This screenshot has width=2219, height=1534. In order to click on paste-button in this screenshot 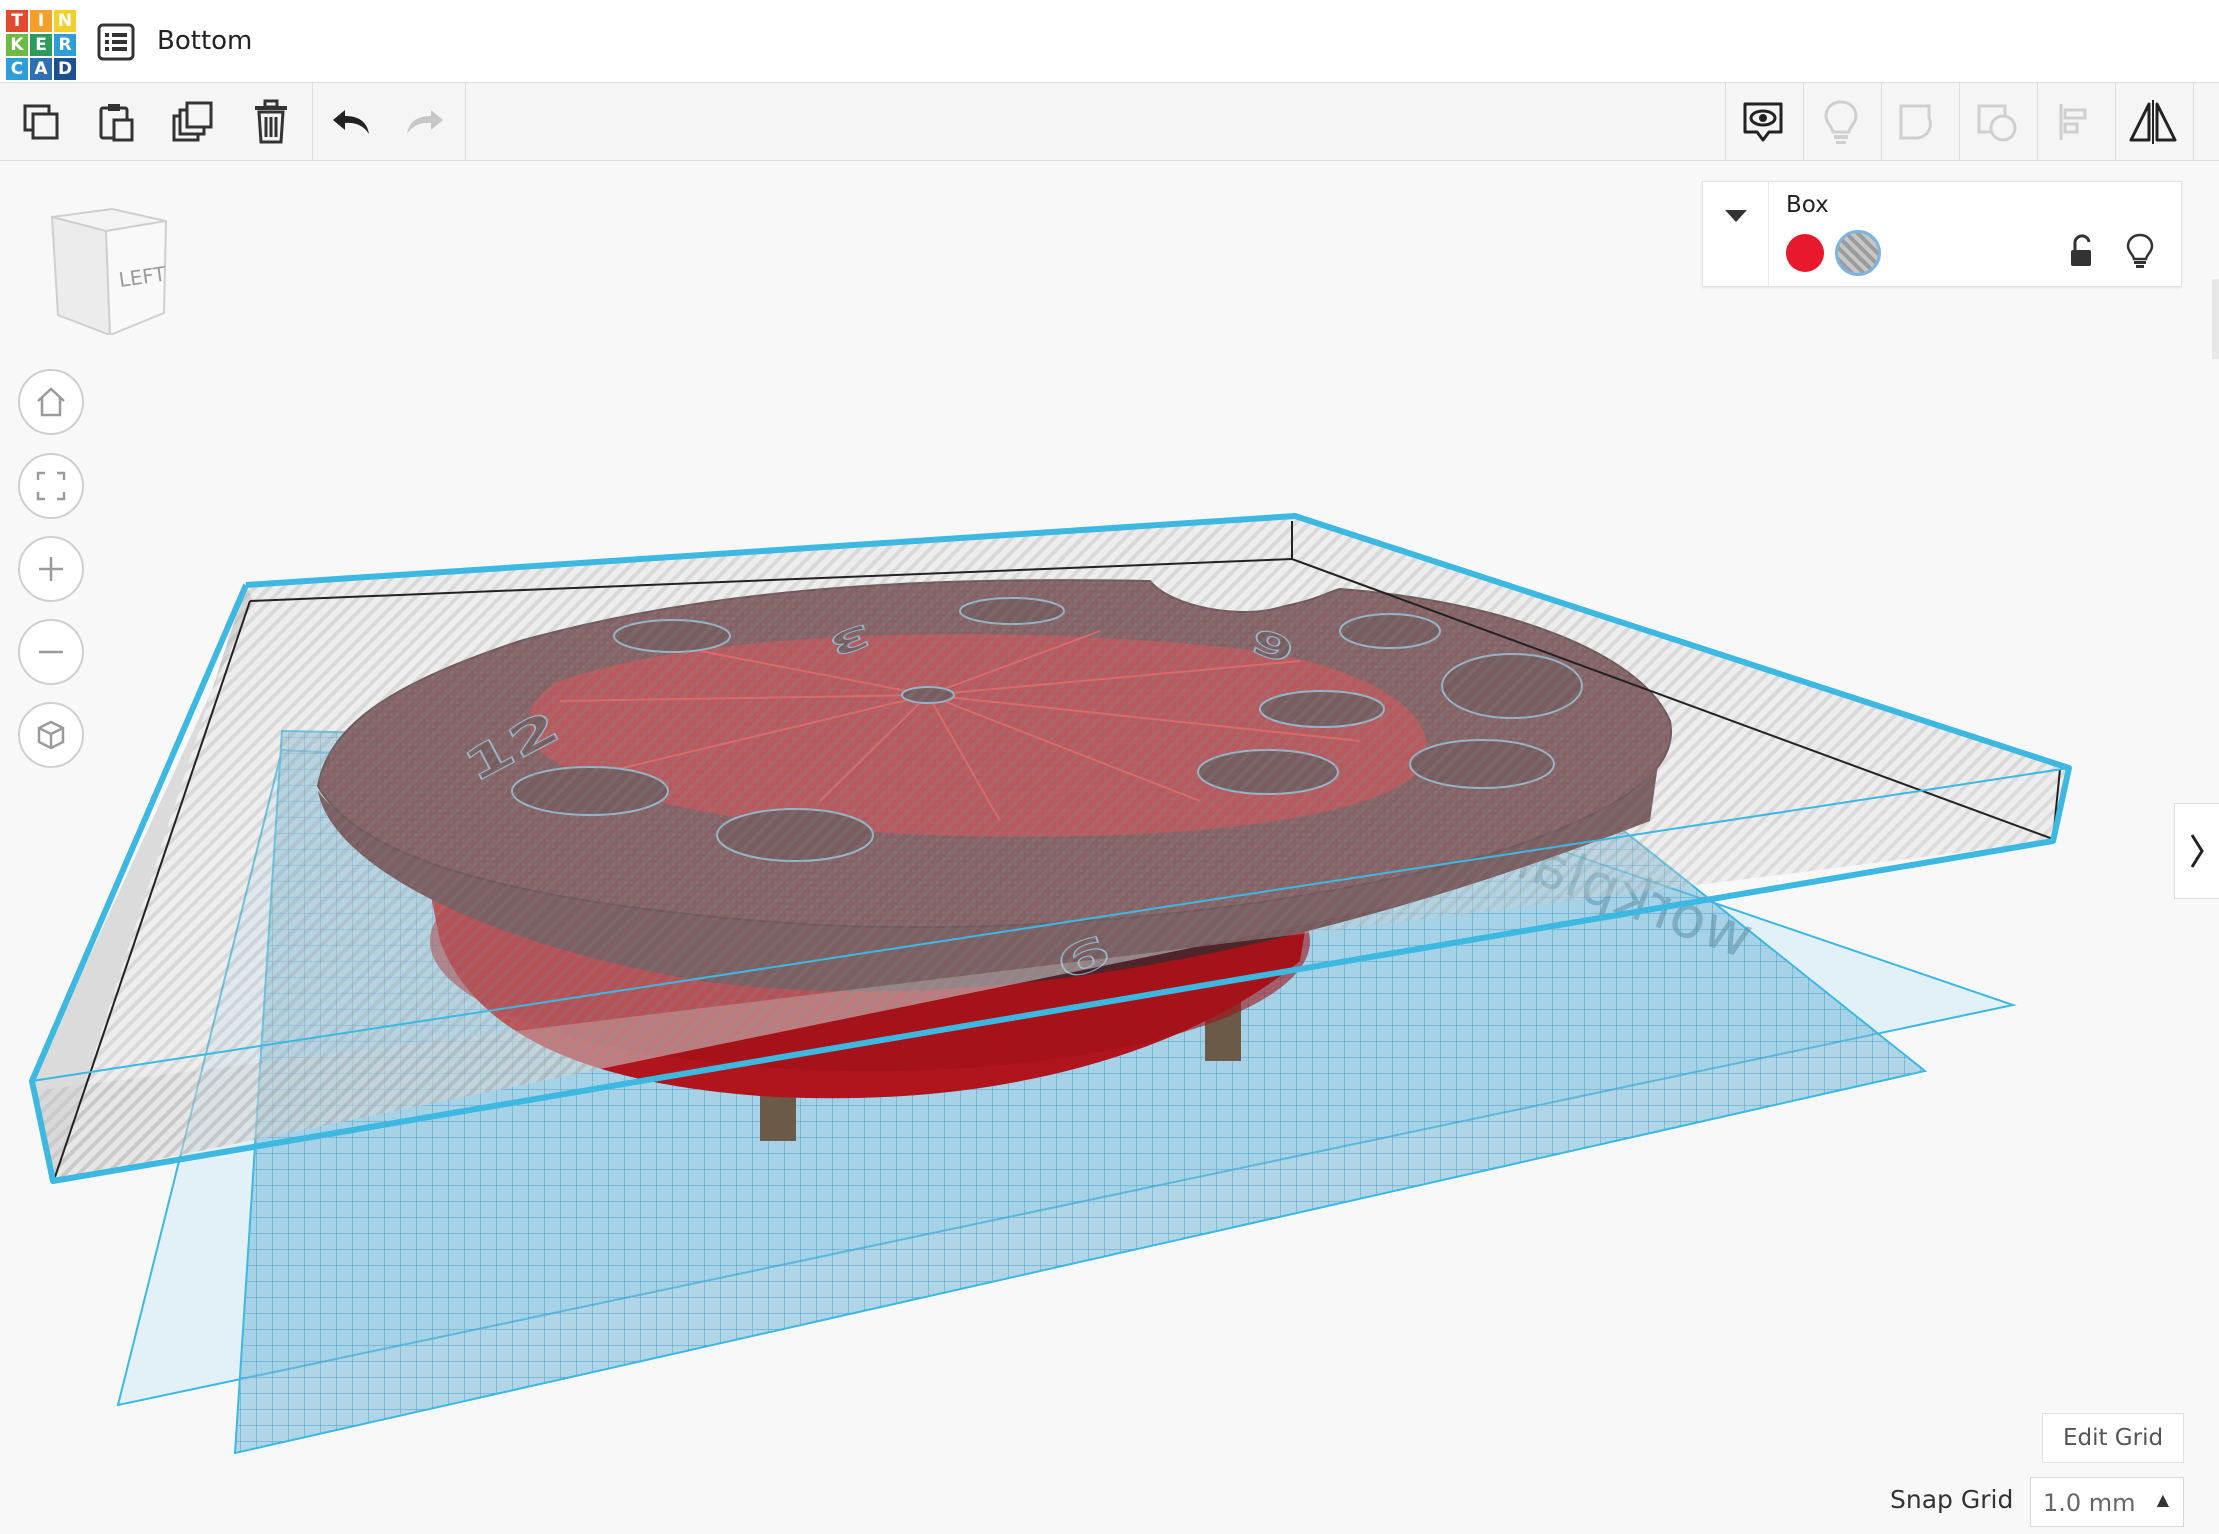, I will do `click(116, 122)`.